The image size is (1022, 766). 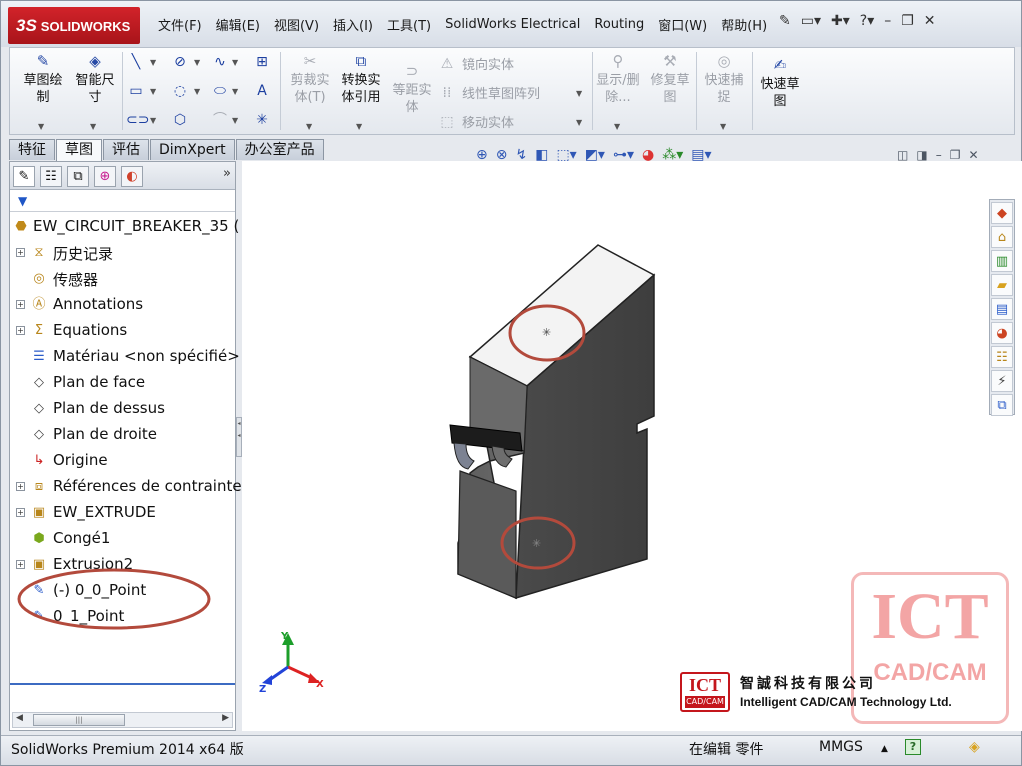 I want to click on file-explorer-icon: ▰, so click(x=1002, y=285).